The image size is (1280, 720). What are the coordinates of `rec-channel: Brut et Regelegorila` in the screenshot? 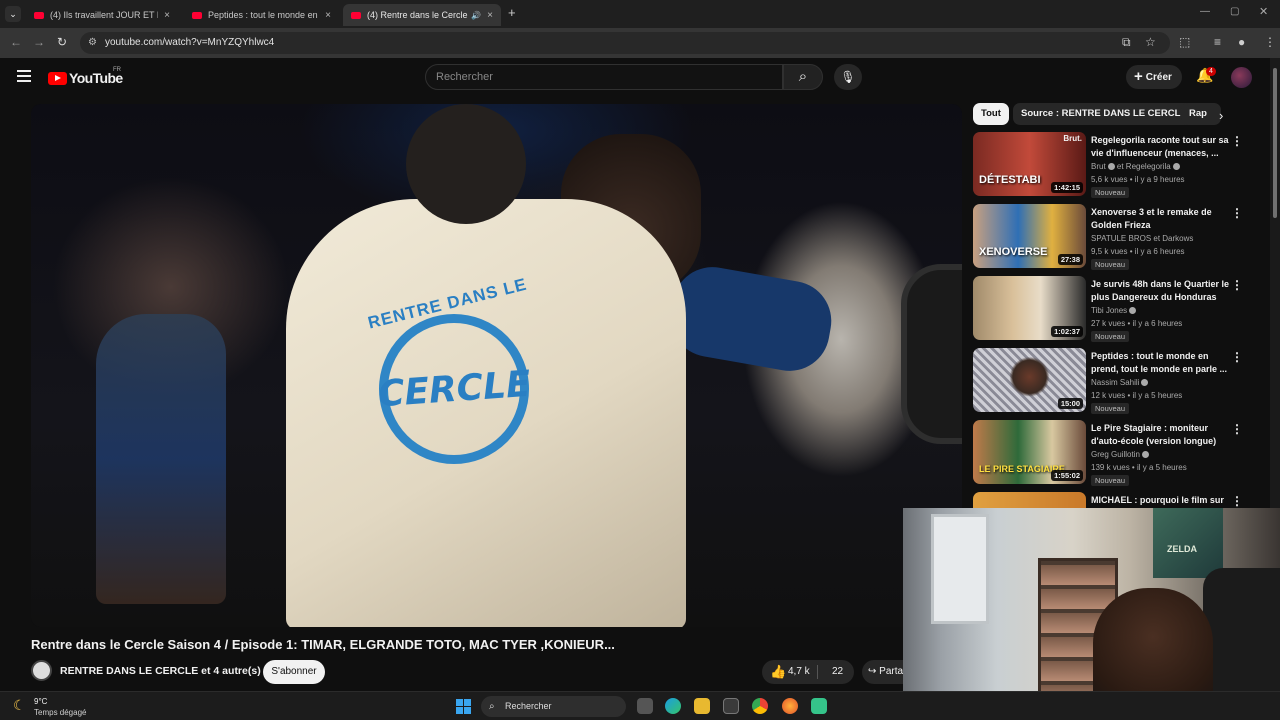 It's located at (1135, 166).